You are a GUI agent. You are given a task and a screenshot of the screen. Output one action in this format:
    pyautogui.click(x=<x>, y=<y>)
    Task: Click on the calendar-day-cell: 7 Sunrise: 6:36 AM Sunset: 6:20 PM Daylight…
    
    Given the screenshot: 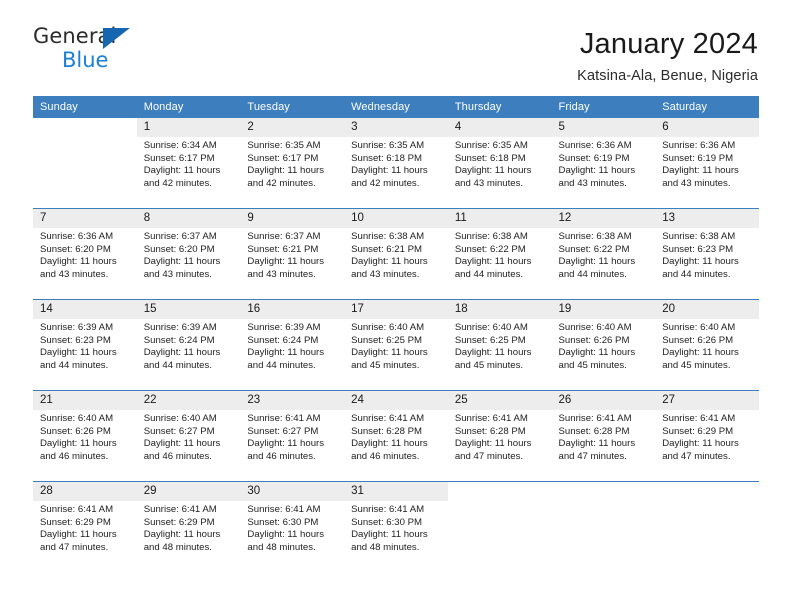 What is the action you would take?
    pyautogui.click(x=85, y=254)
    